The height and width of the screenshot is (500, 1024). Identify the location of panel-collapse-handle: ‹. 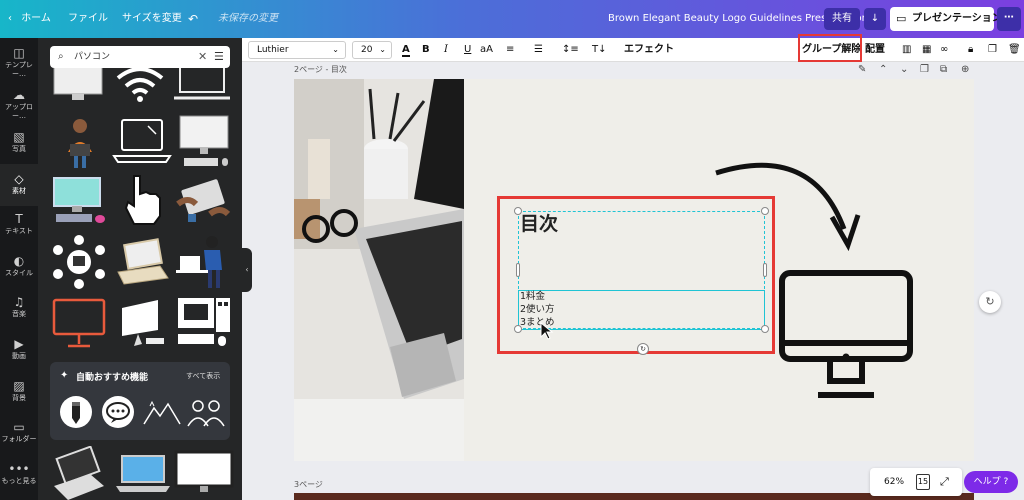
(247, 270).